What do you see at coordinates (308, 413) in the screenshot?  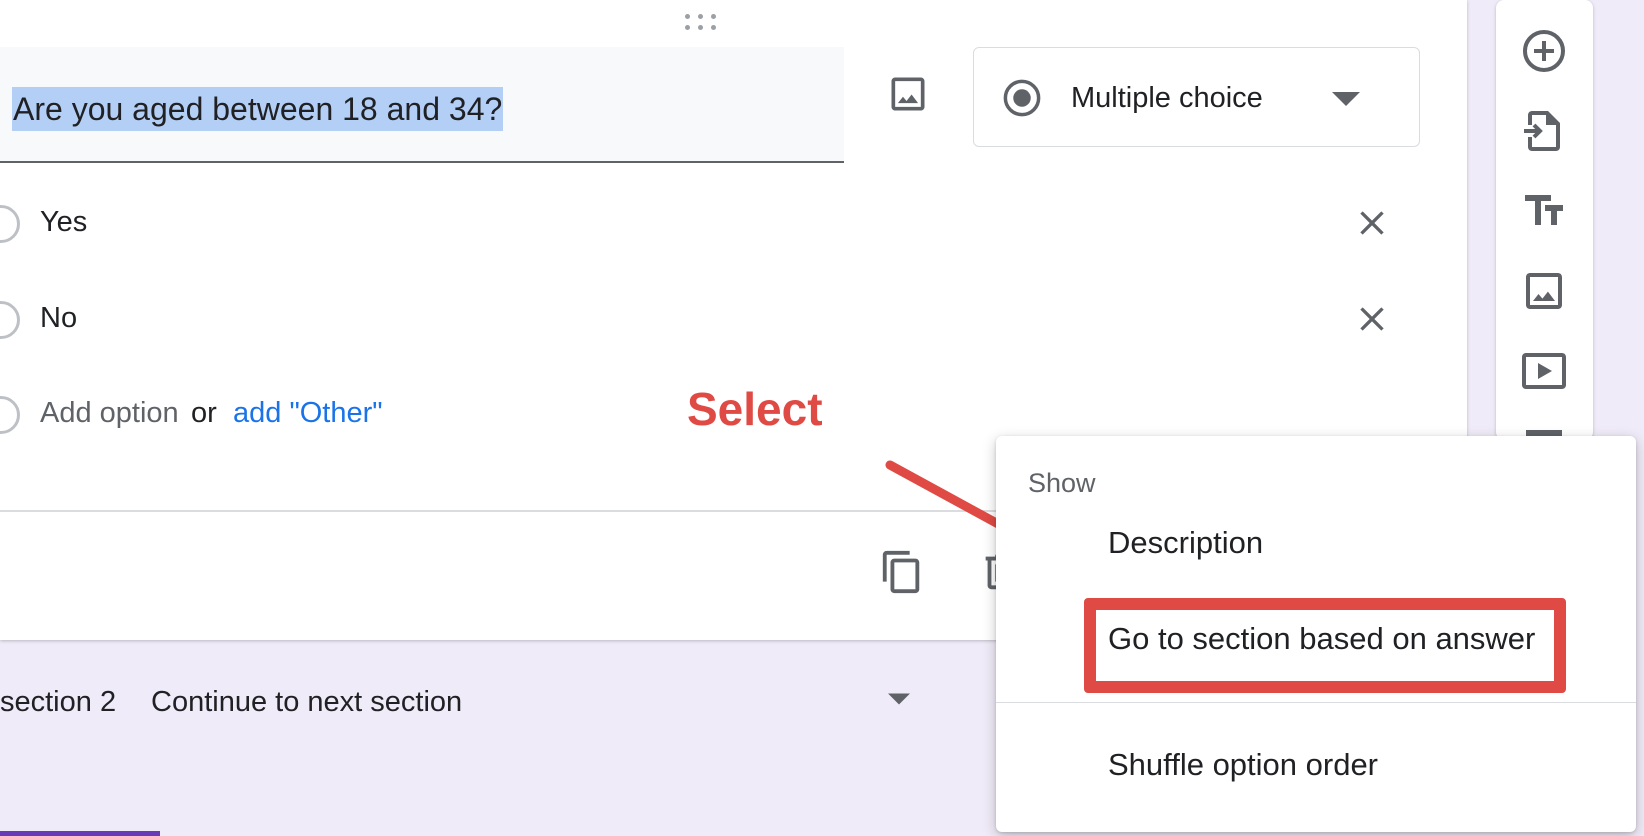 I see `add-other-link: add "Other"` at bounding box center [308, 413].